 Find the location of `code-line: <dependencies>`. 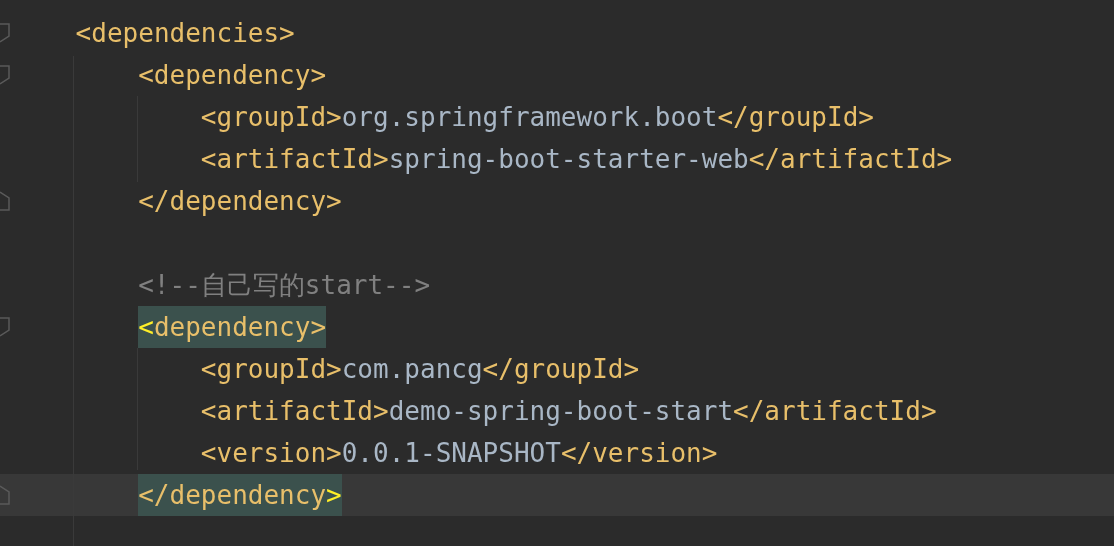

code-line: <dependencies> is located at coordinates (185, 33).